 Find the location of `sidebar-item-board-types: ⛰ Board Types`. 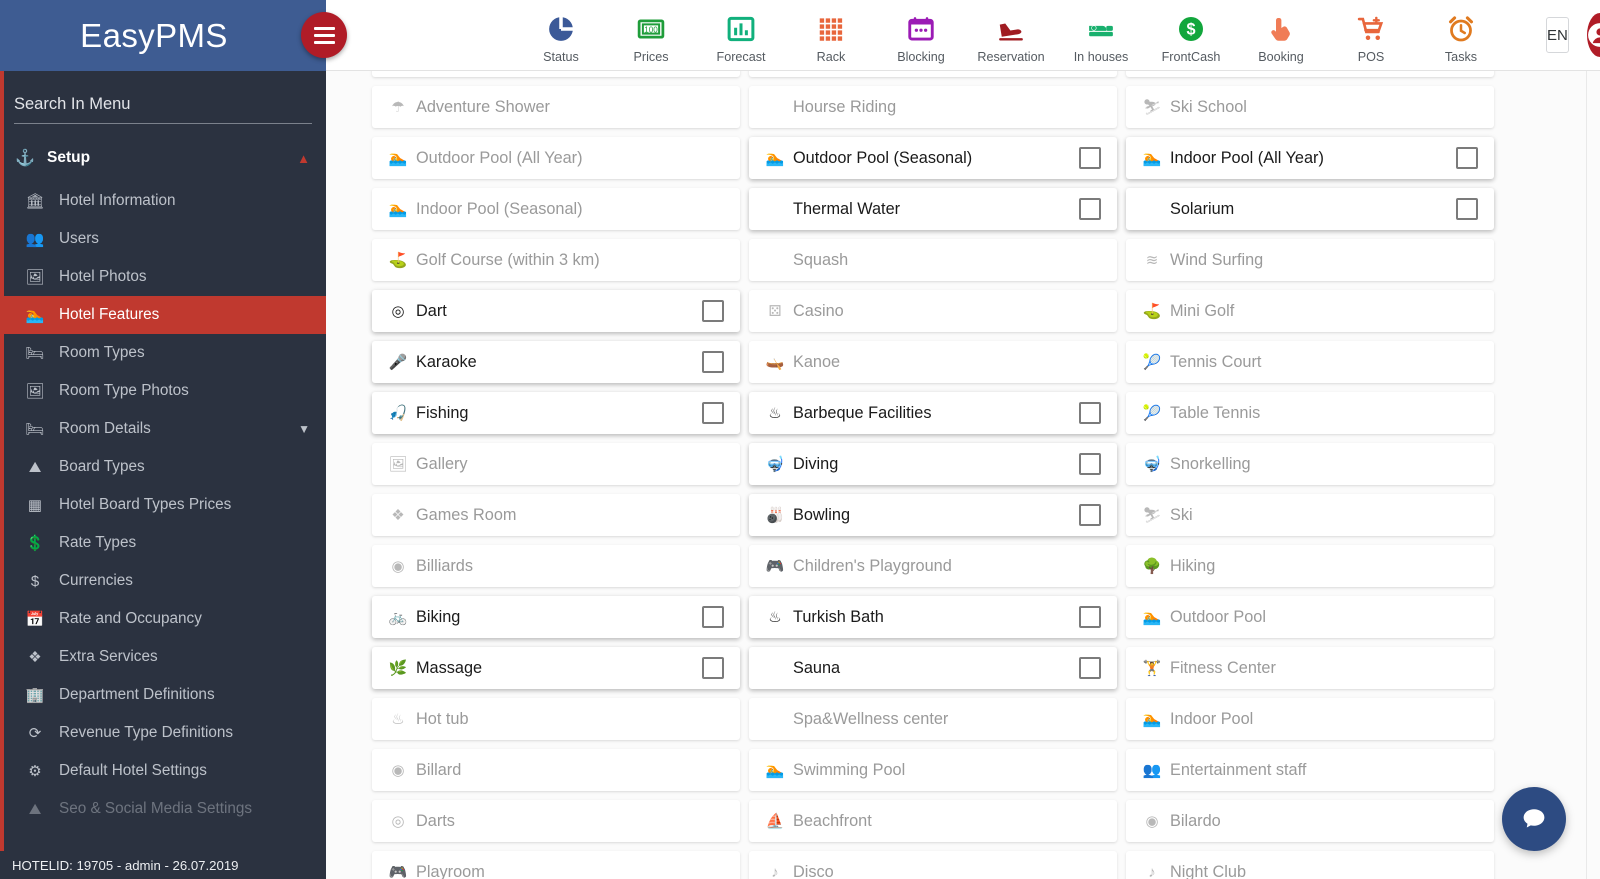

sidebar-item-board-types: ⛰ Board Types is located at coordinates (163, 467).